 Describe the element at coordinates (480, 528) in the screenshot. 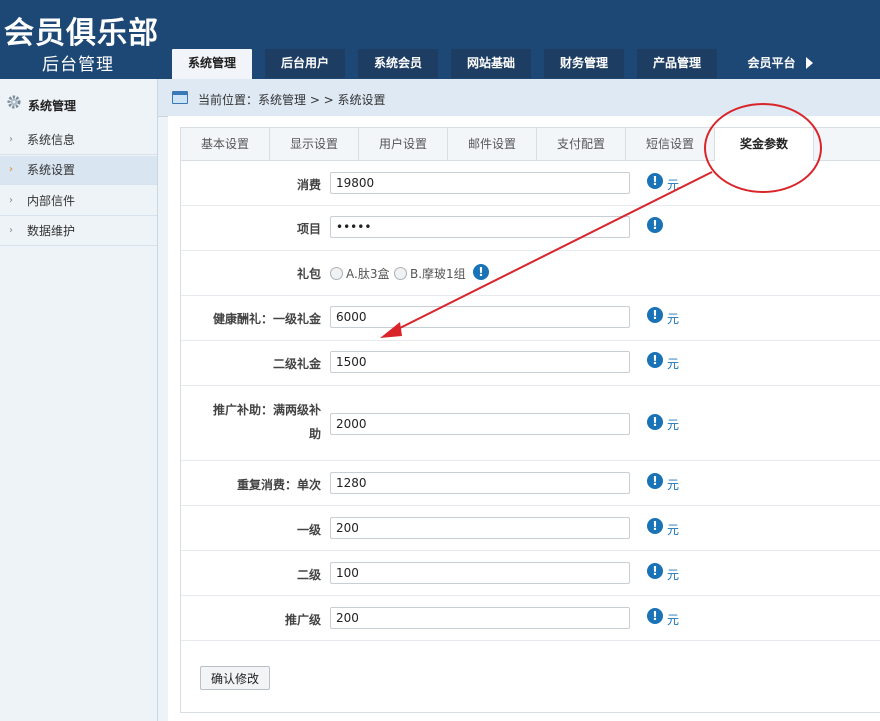

I see `level1-input` at that location.